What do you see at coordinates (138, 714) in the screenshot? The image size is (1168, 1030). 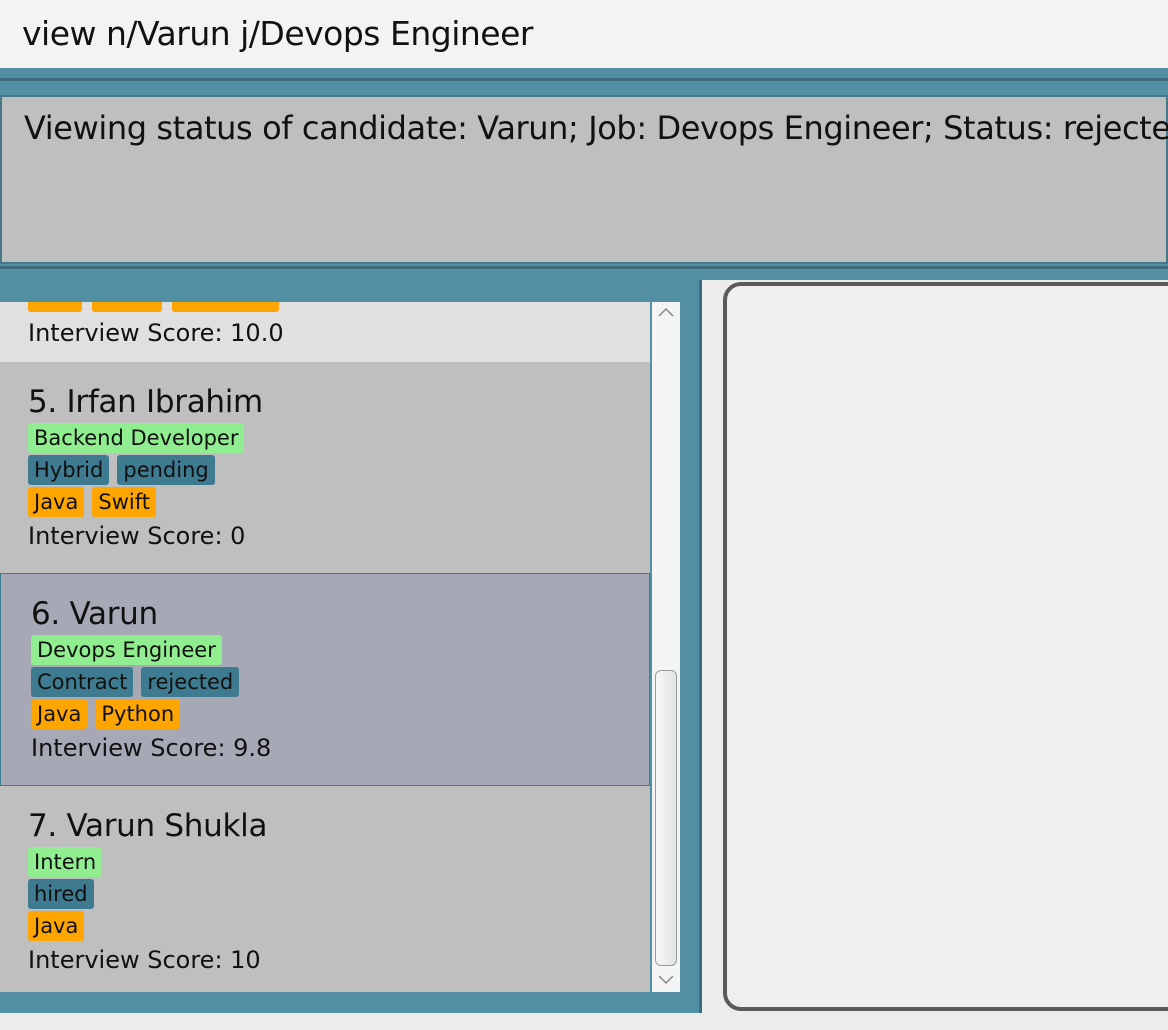 I see `skill-tag: Python` at bounding box center [138, 714].